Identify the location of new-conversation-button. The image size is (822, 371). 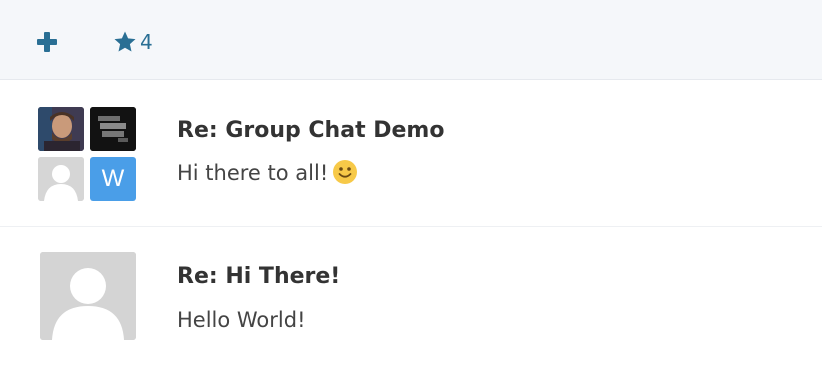
(47, 42).